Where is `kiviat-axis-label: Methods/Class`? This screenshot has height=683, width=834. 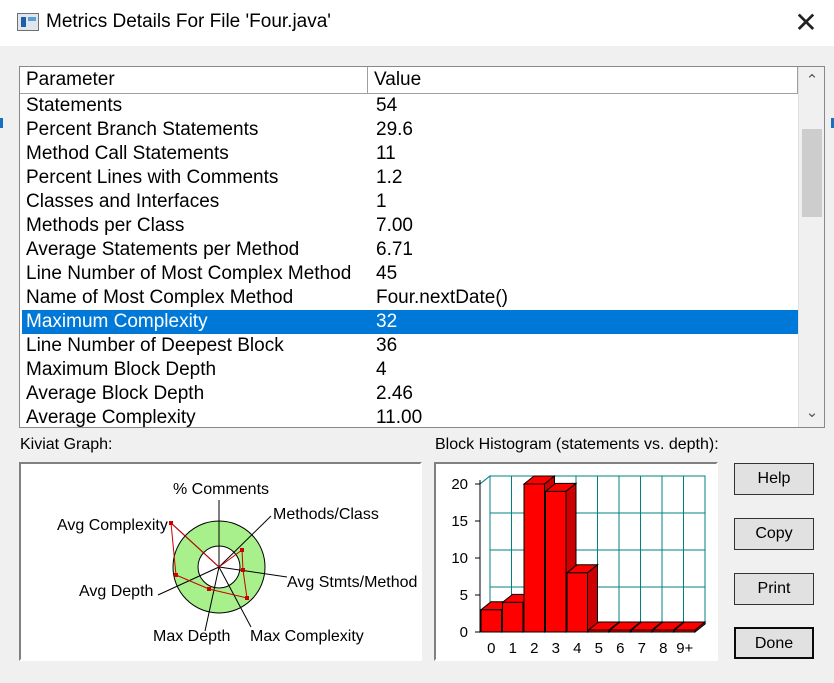
kiviat-axis-label: Methods/Class is located at coordinates (326, 514).